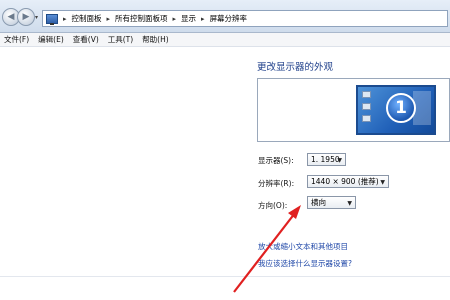 This screenshot has height=300, width=450. Describe the element at coordinates (264, 252) in the screenshot. I see `arrow-shaft` at that location.